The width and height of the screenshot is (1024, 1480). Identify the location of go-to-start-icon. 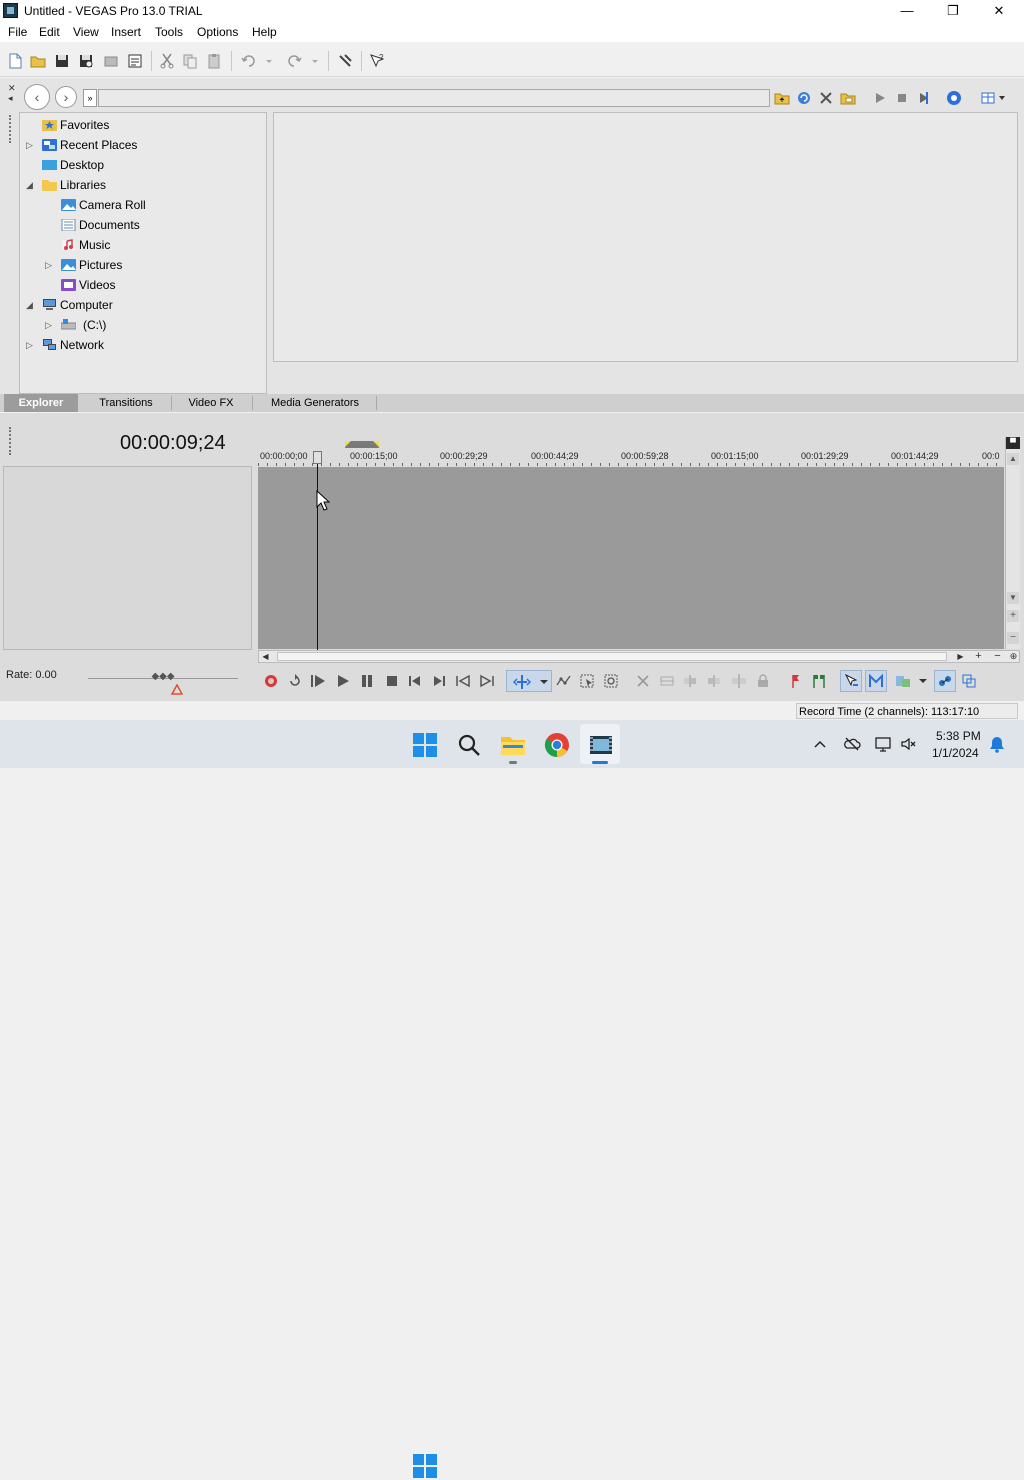
(415, 681).